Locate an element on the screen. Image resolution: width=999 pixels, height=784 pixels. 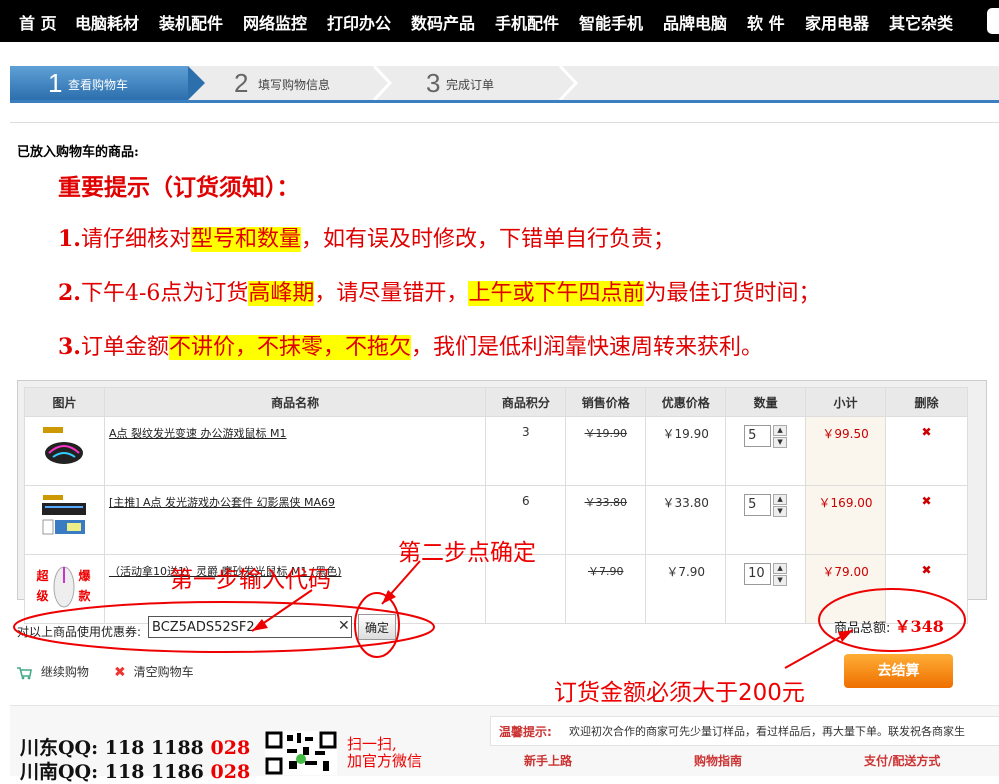
nav-home: 首 页 is located at coordinates (38, 22).